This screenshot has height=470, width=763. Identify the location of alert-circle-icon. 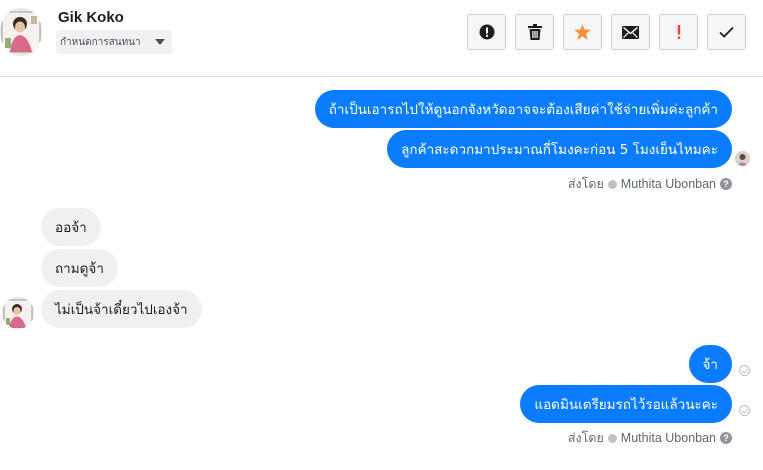
(486, 32).